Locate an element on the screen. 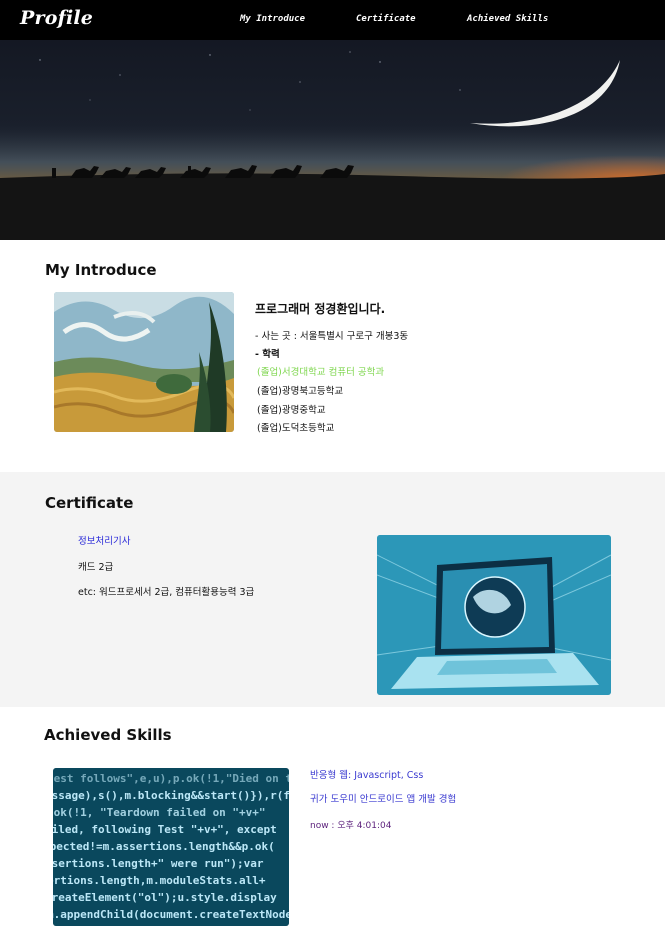 Image resolution: width=665 pixels, height=938 pixels. certificate-item-cad: 캐드 2급 is located at coordinates (96, 567).